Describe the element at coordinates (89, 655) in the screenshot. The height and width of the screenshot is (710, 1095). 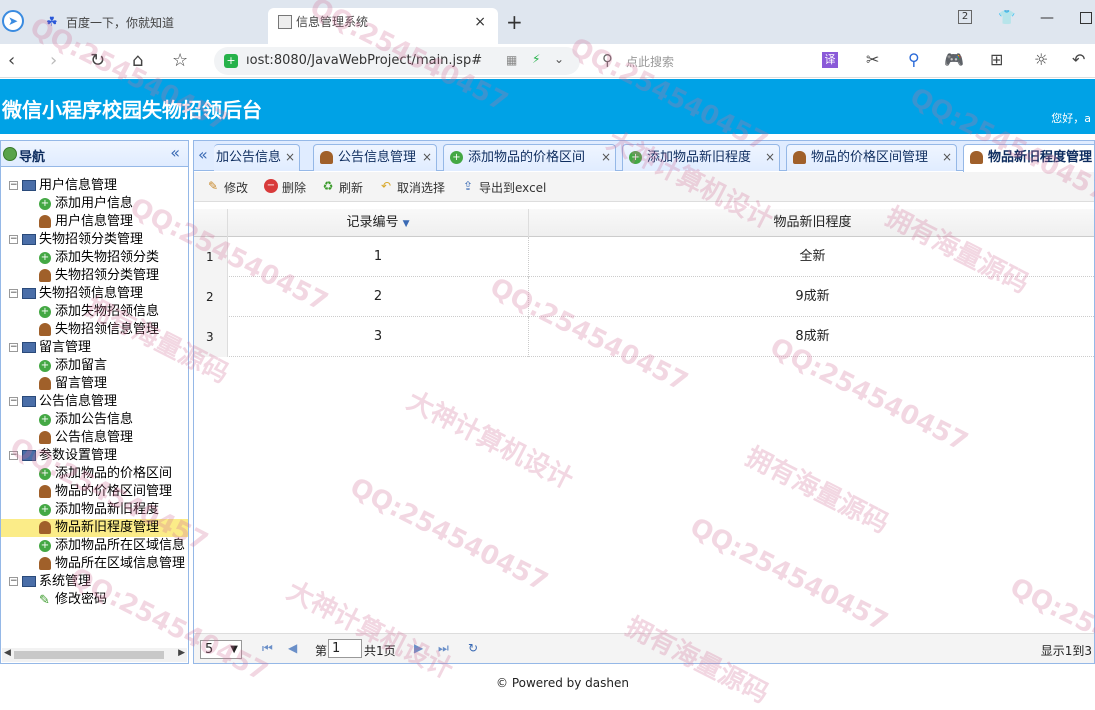
I see `scrollbar-thumb` at that location.